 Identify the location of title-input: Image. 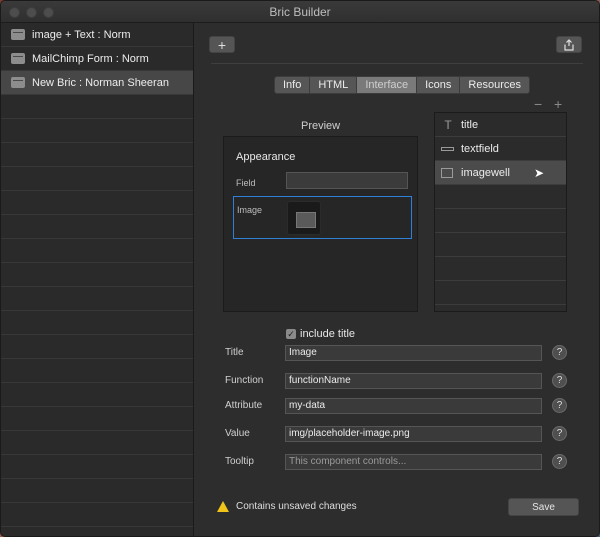
(413, 353).